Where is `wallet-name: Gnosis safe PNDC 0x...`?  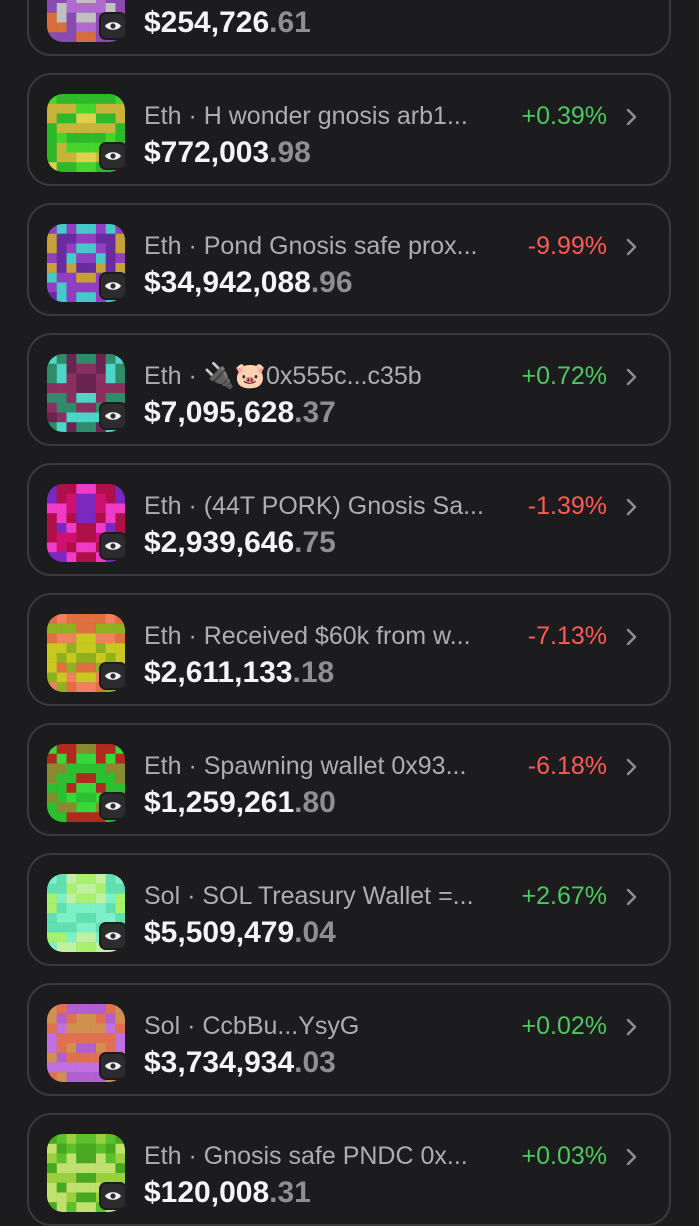
wallet-name: Gnosis safe PNDC 0x... is located at coordinates (335, 1156).